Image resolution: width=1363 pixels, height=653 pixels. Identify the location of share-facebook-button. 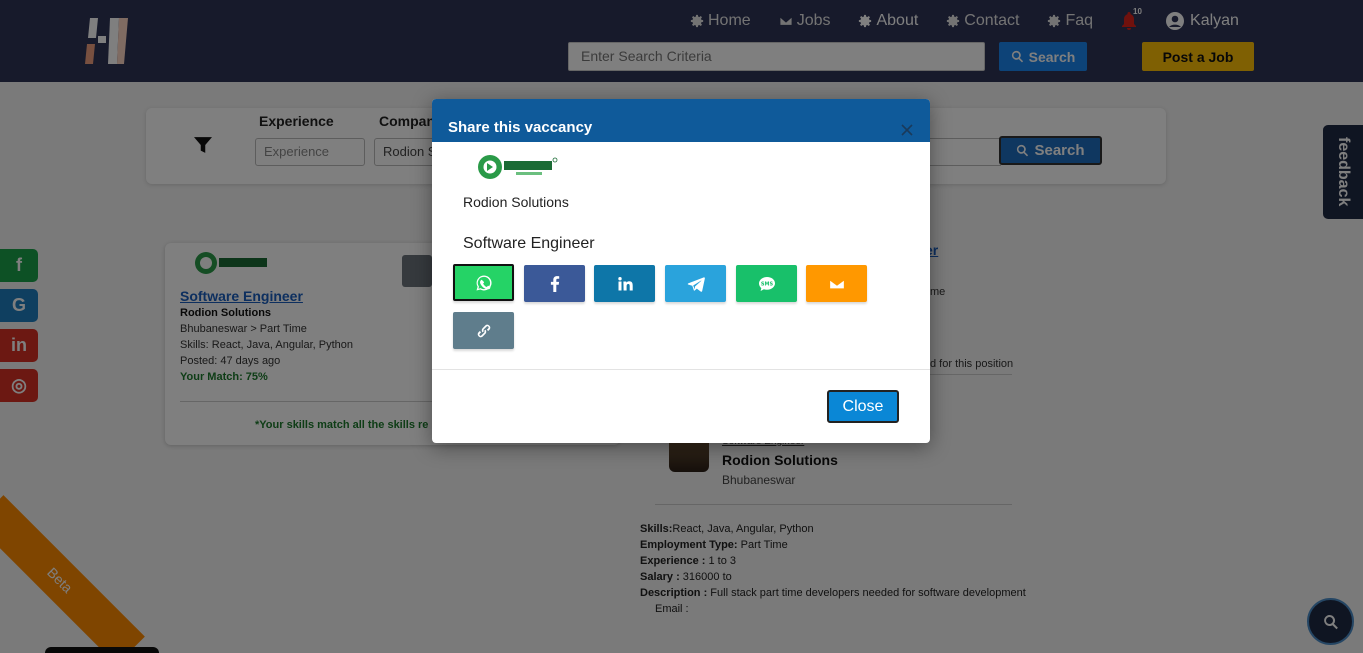
(554, 283).